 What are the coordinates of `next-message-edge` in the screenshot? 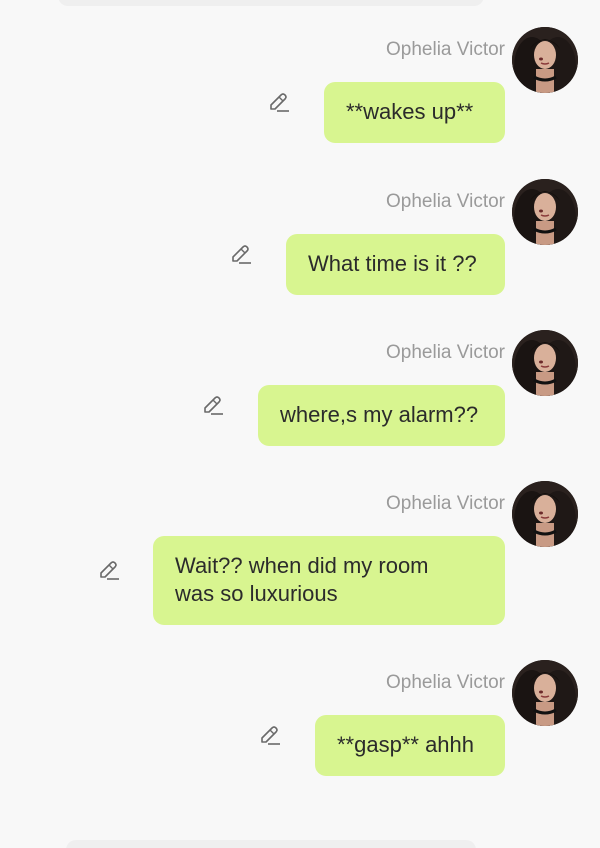 It's located at (271, 844).